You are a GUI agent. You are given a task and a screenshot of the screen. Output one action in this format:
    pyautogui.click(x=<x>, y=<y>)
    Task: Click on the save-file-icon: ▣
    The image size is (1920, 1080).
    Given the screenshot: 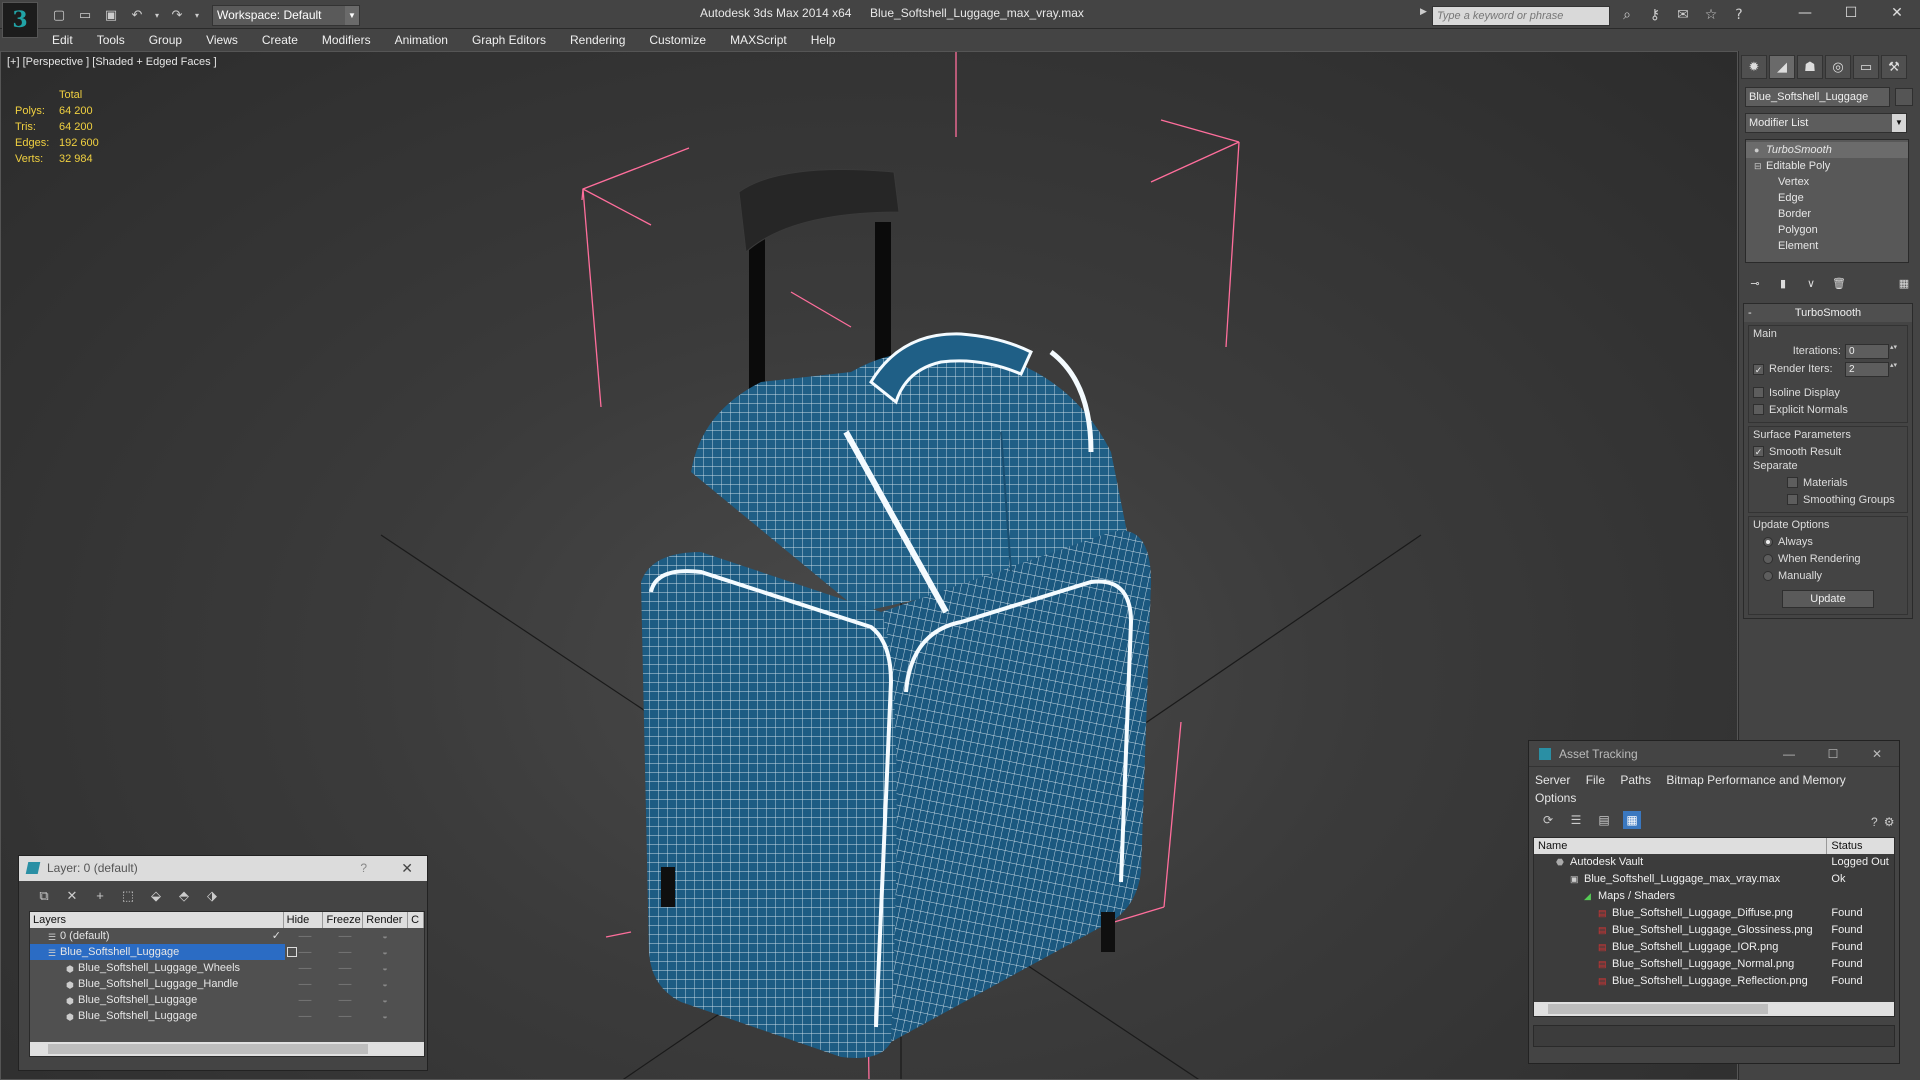 What is the action you would take?
    pyautogui.click(x=111, y=15)
    